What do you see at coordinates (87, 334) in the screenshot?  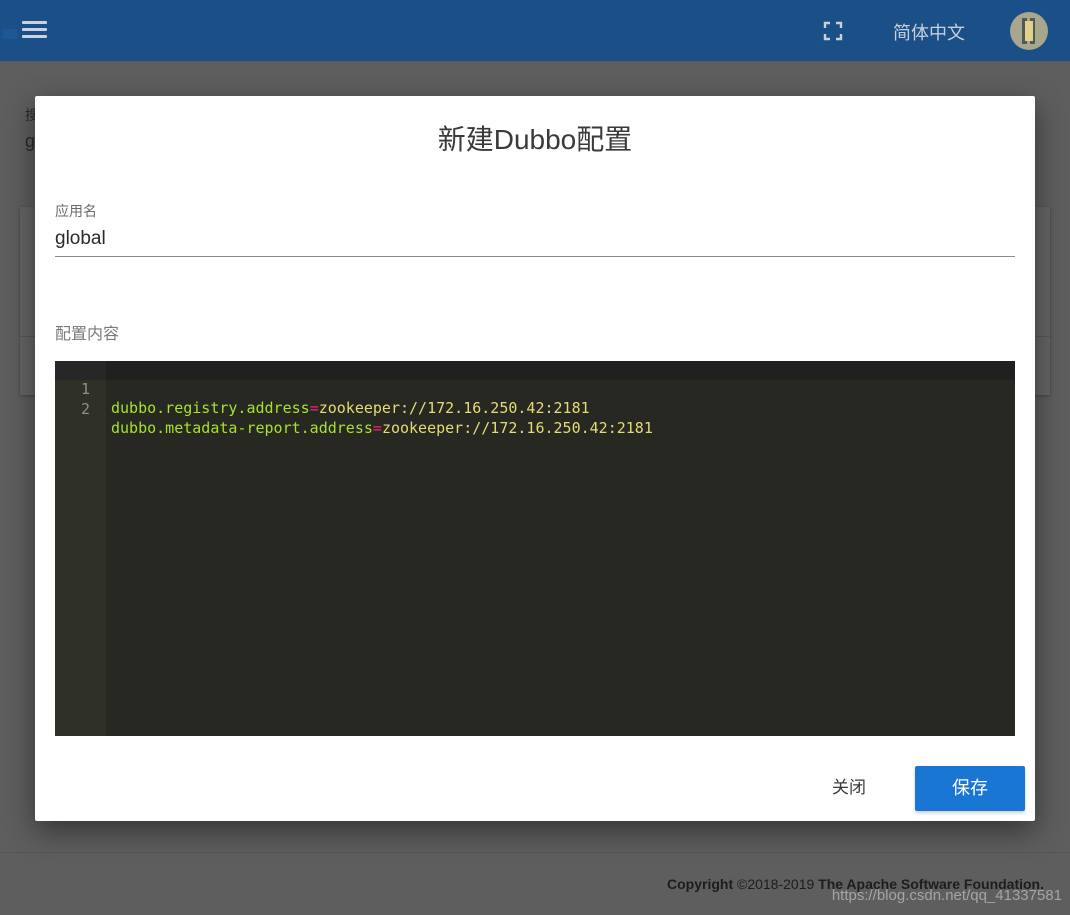 I see `config-content-label: 配置内容` at bounding box center [87, 334].